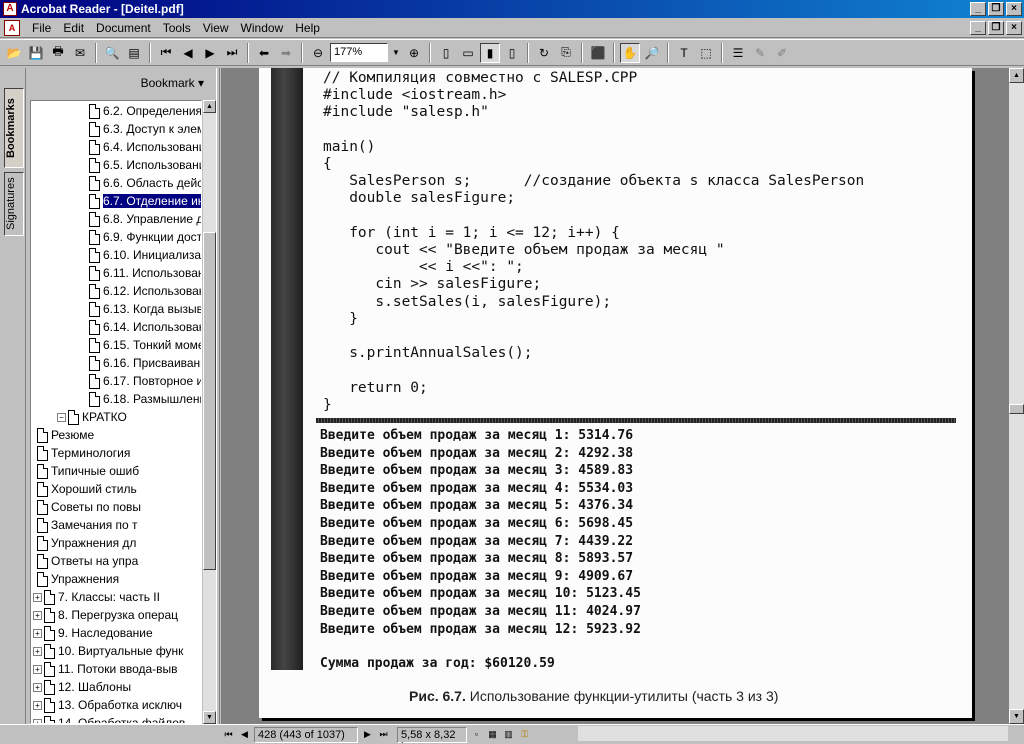 The image size is (1024, 744). Describe the element at coordinates (446, 53) in the screenshot. I see `actual-size-icon: ▯` at that location.